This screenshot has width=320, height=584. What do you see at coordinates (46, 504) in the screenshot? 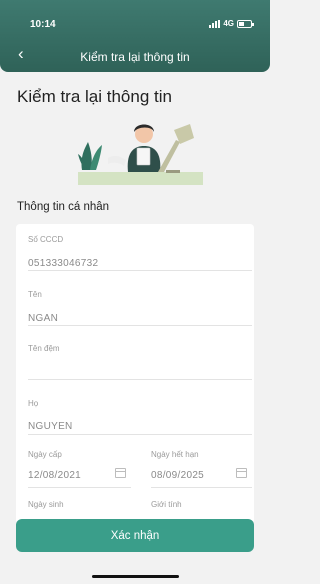
I see `field-label: Ngày sinh` at bounding box center [46, 504].